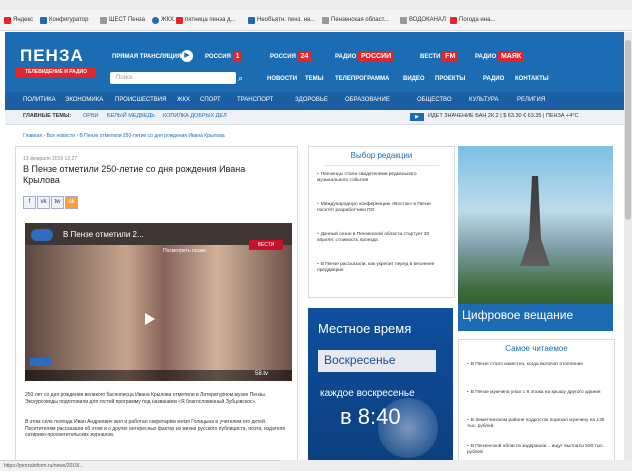  Describe the element at coordinates (367, 100) in the screenshot. I see `category-education: ОБРАЗОВАНИЕ` at that location.